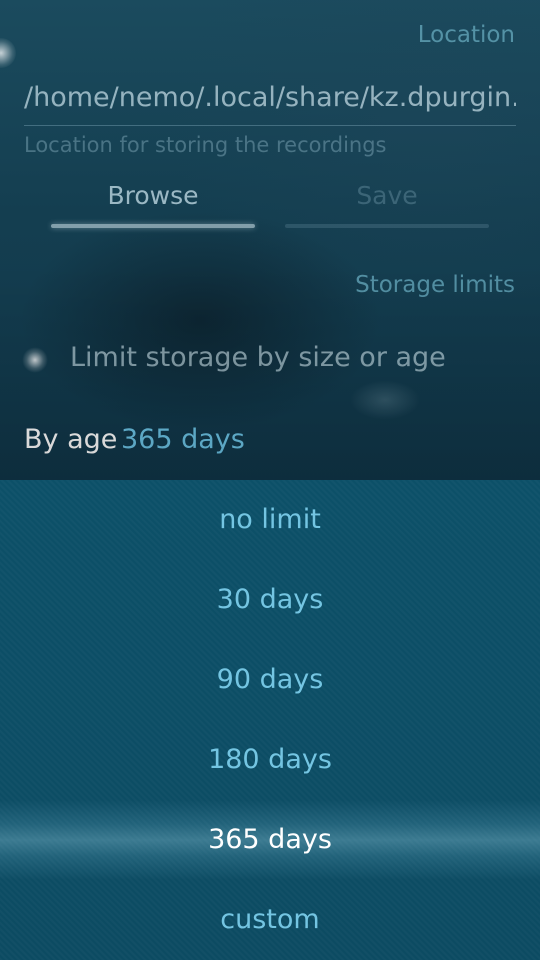 This screenshot has height=960, width=540. I want to click on storage-limits-section-header: Storage limits, so click(435, 285).